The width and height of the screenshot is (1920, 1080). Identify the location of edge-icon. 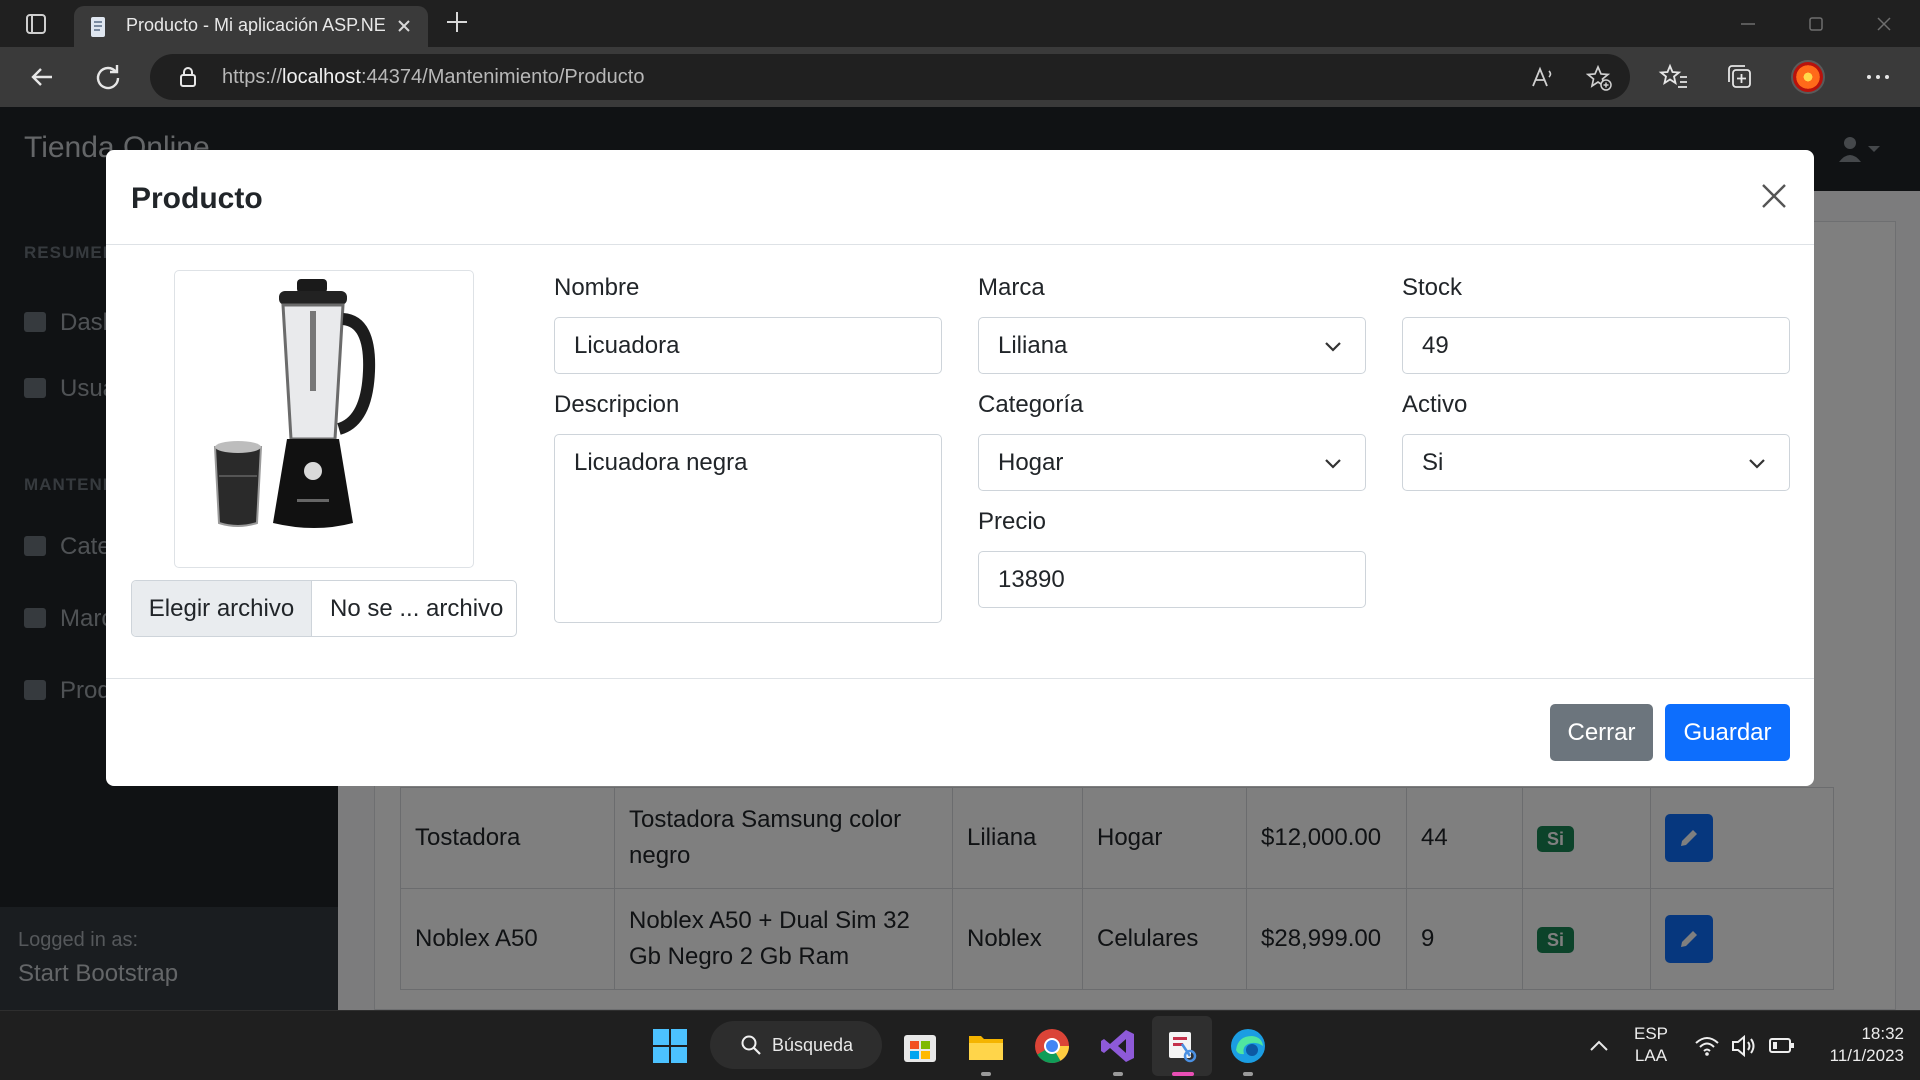
(1248, 1046).